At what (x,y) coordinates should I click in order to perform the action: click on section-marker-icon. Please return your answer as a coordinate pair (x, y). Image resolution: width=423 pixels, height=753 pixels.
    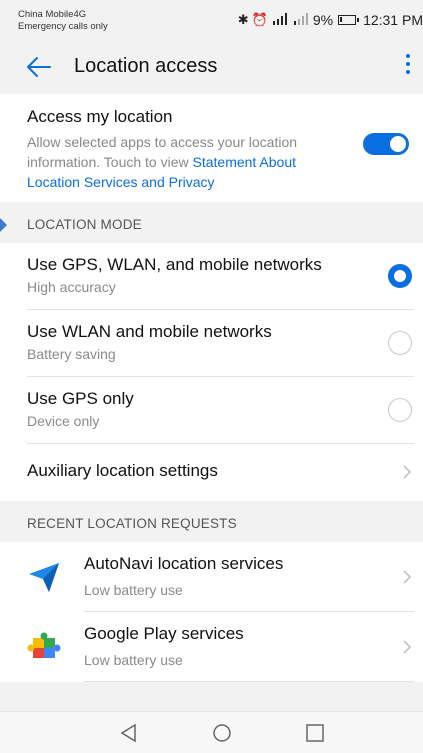
    Looking at the image, I should click on (3, 225).